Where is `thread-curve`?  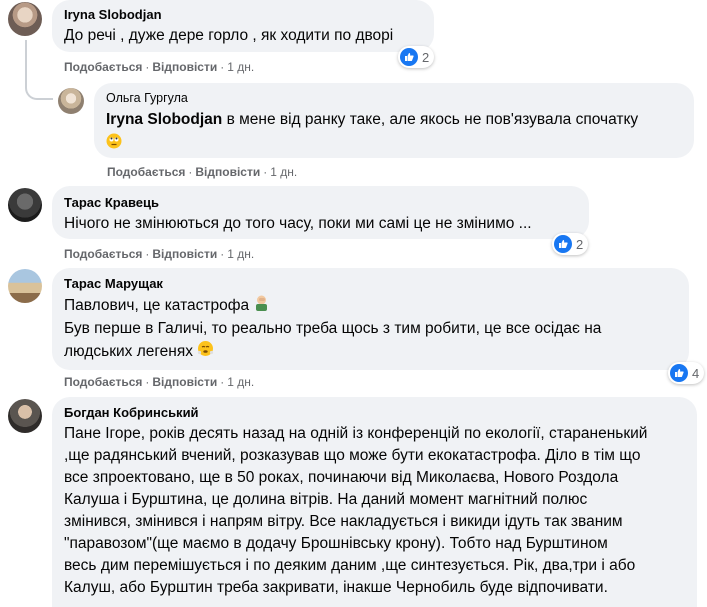 thread-curve is located at coordinates (39, 90).